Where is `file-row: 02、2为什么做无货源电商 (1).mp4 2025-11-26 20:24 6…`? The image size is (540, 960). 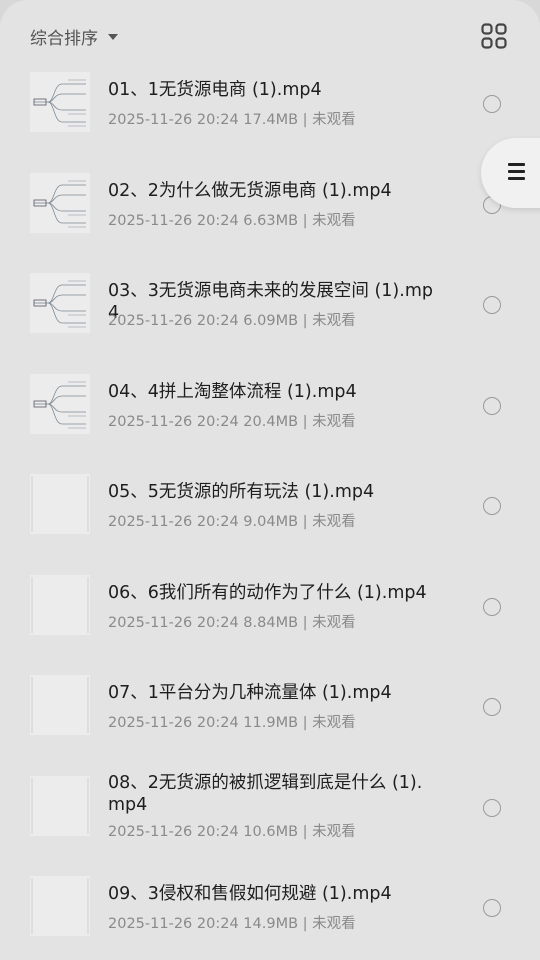 file-row: 02、2为什么做无货源电商 (1).mp4 2025-11-26 20:24 6… is located at coordinates (270, 211).